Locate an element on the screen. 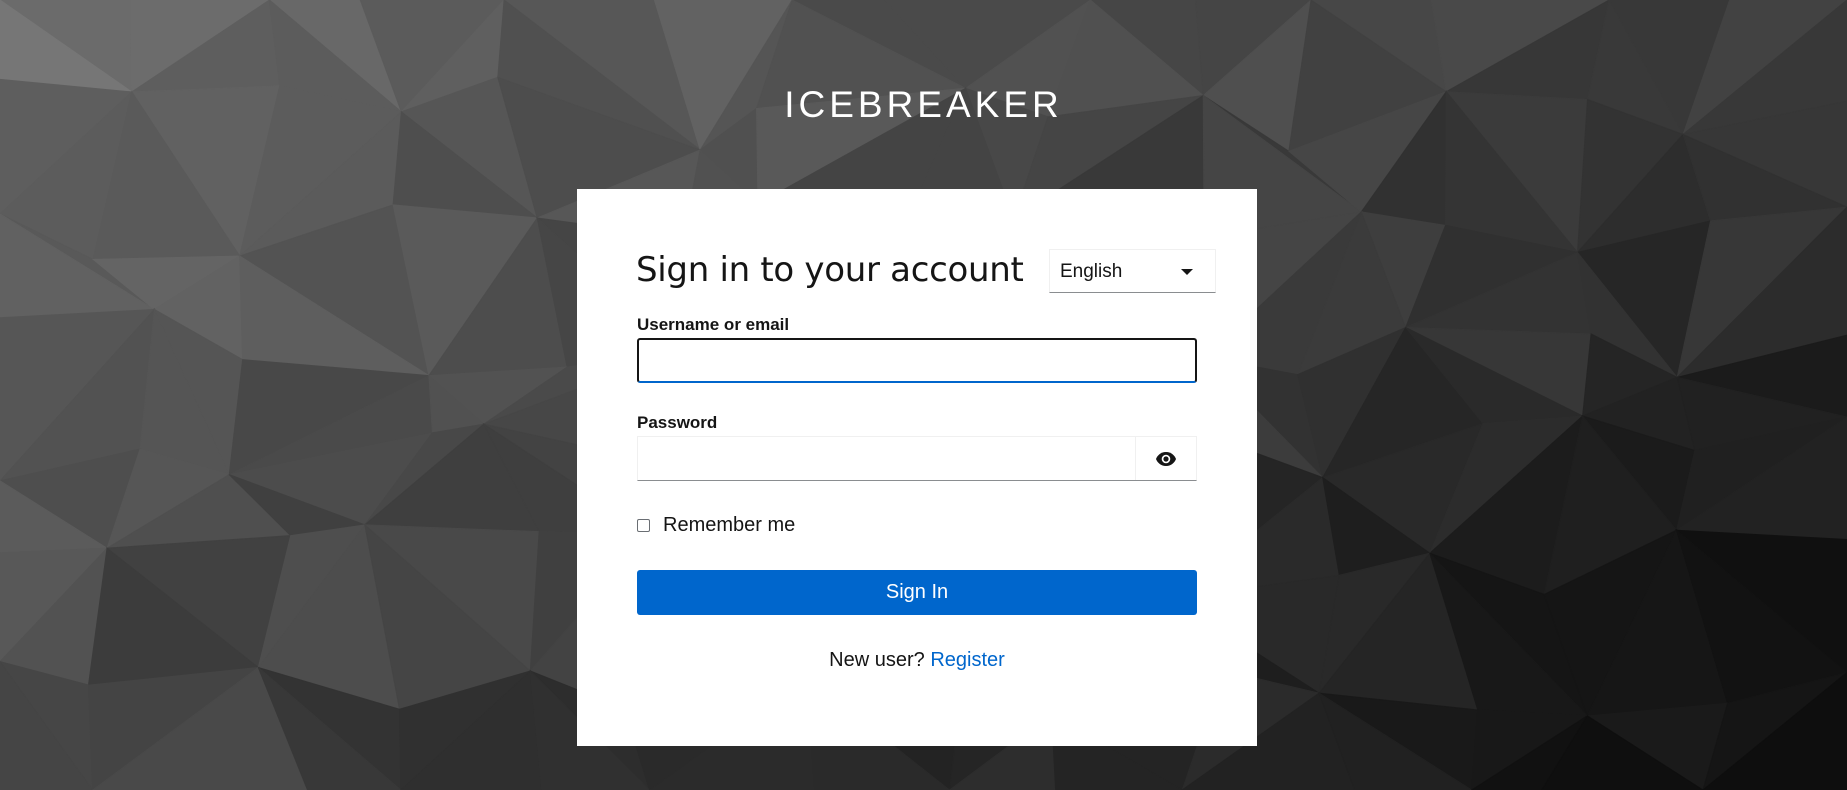  language-selected-value: English is located at coordinates (1091, 271).